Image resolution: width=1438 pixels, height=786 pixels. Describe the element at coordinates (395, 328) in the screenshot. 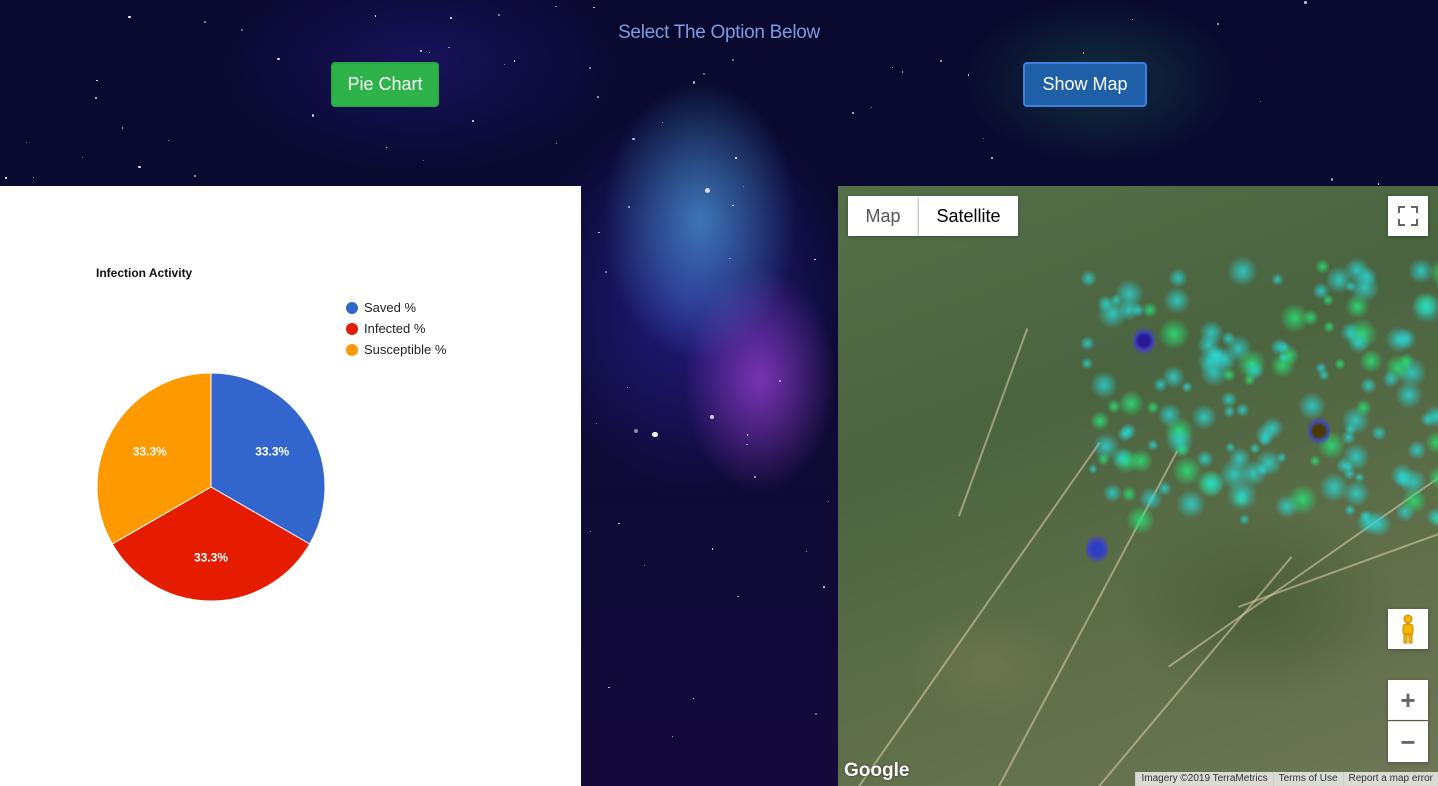

I see `legend-label: Infected %` at that location.